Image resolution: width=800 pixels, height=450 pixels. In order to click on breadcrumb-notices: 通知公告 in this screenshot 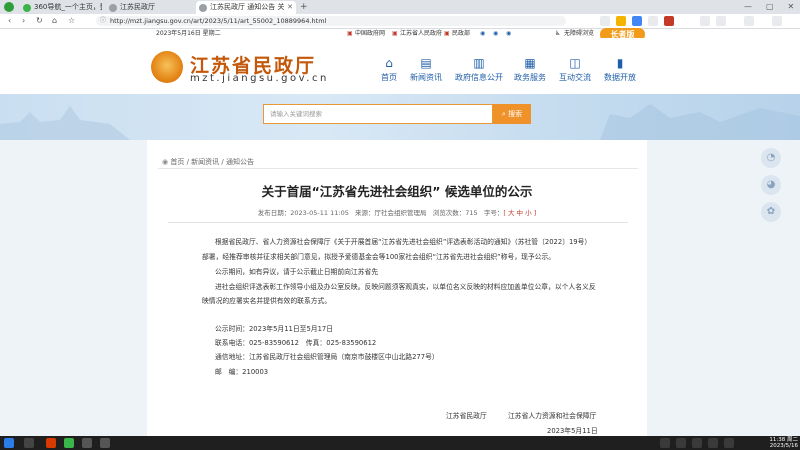, I will do `click(240, 162)`.